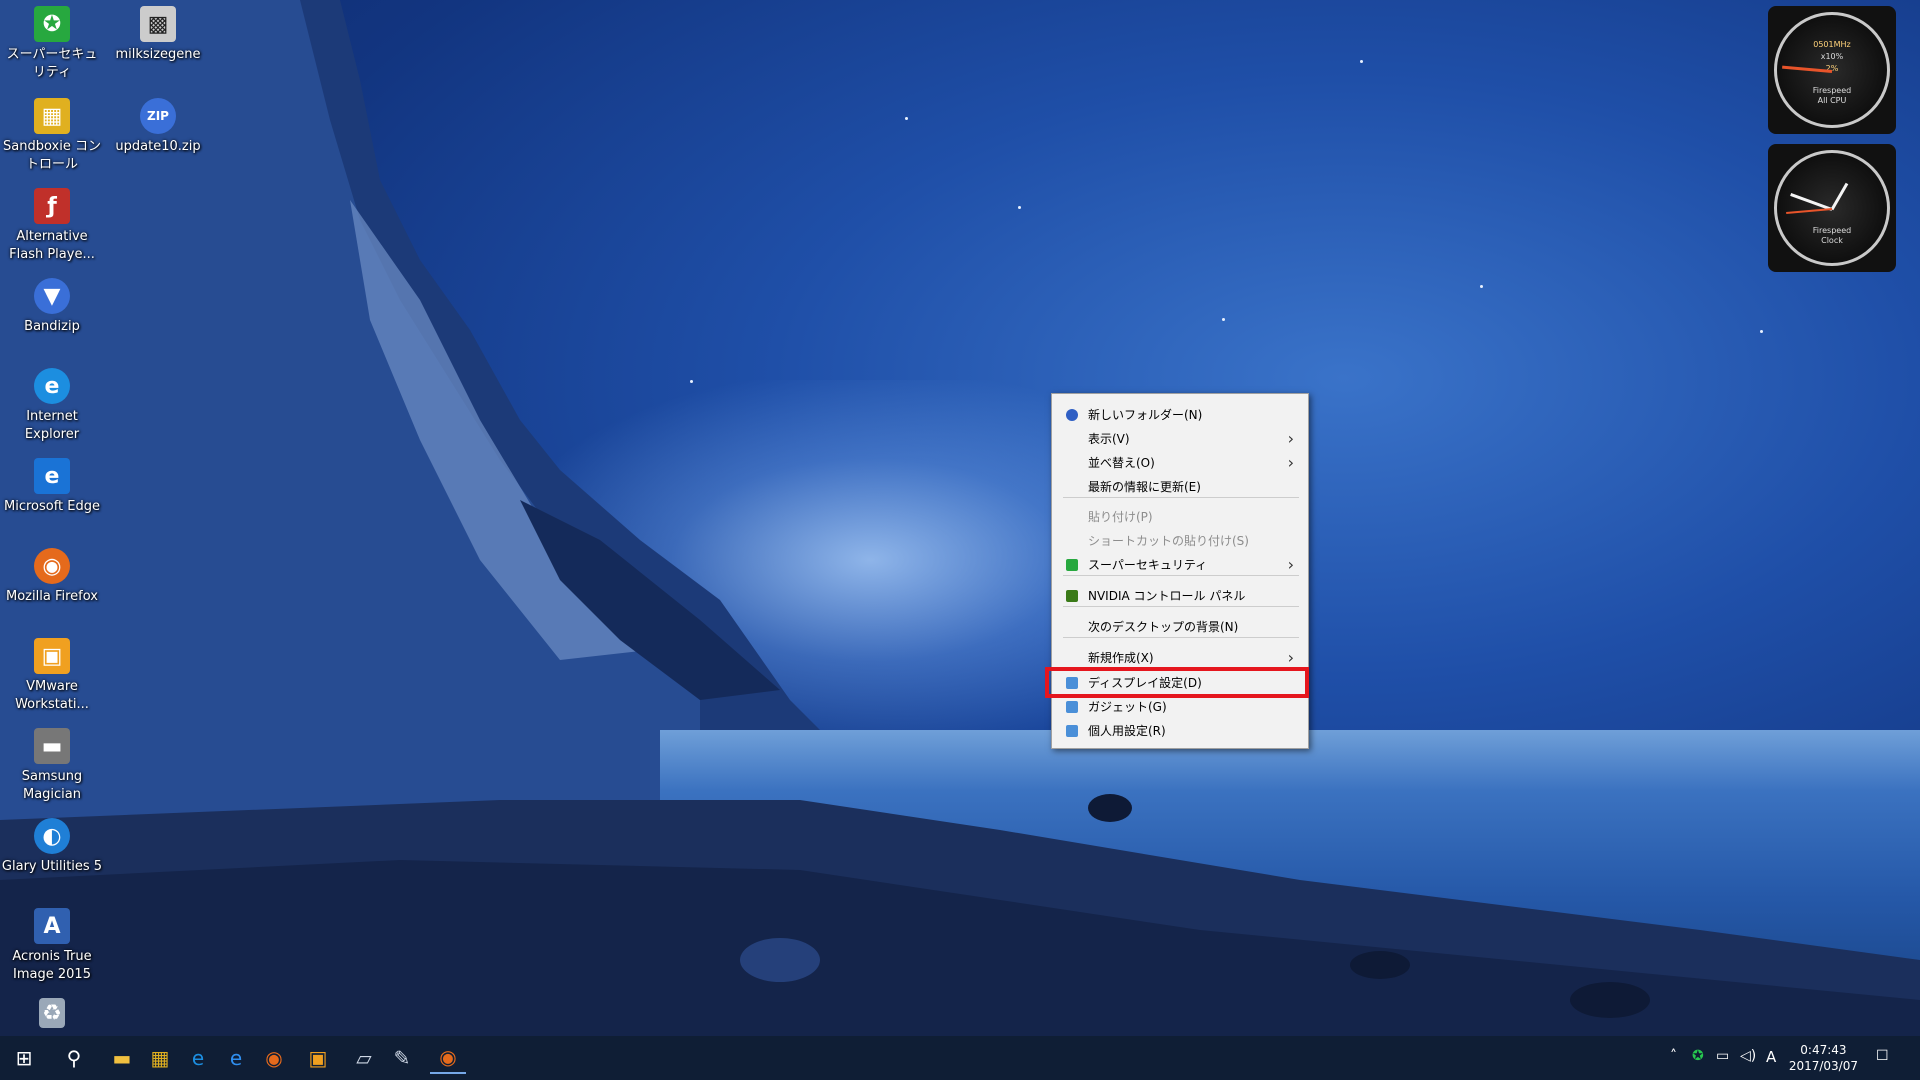  I want to click on menu-item-refresh: 最新の情報に更新(E), so click(1180, 487).